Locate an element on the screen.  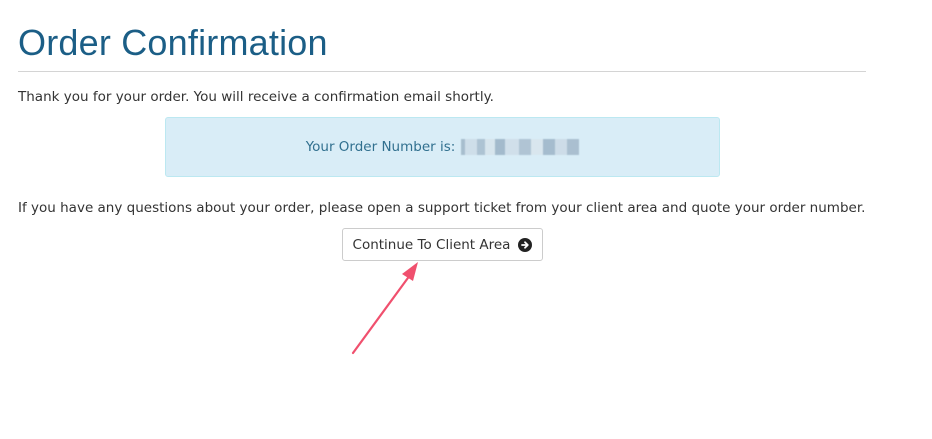
continue-to-client-area-button: Continue To Client Area is located at coordinates (442, 244).